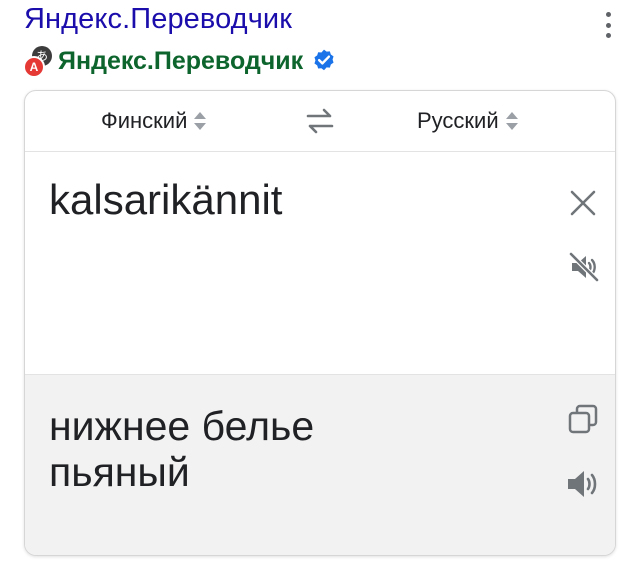  What do you see at coordinates (584, 267) in the screenshot?
I see `mute-icon` at bounding box center [584, 267].